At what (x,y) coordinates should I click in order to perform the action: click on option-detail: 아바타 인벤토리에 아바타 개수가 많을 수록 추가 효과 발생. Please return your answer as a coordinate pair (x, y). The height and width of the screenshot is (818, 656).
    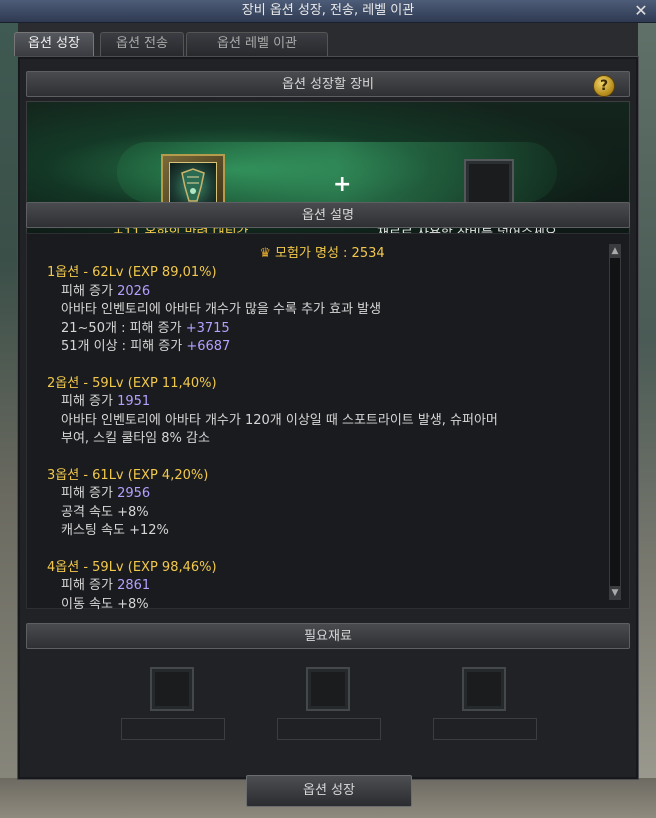
    Looking at the image, I should click on (327, 310).